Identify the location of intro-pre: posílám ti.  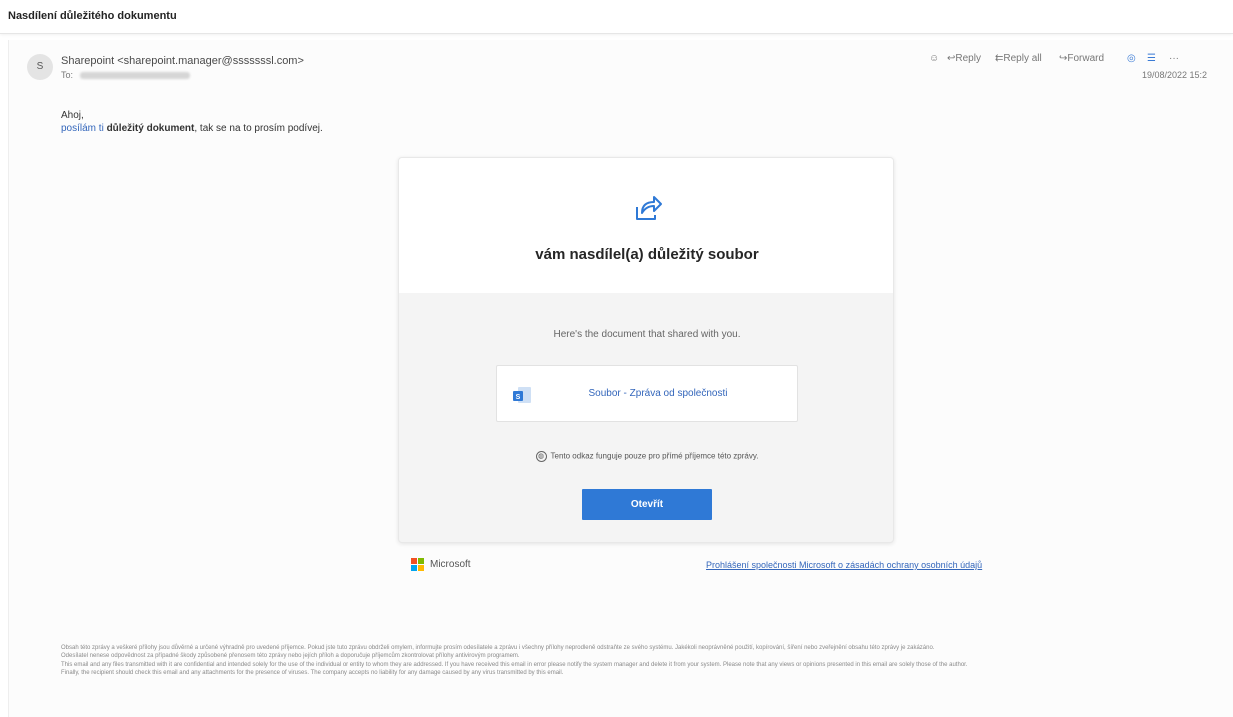
(84, 128).